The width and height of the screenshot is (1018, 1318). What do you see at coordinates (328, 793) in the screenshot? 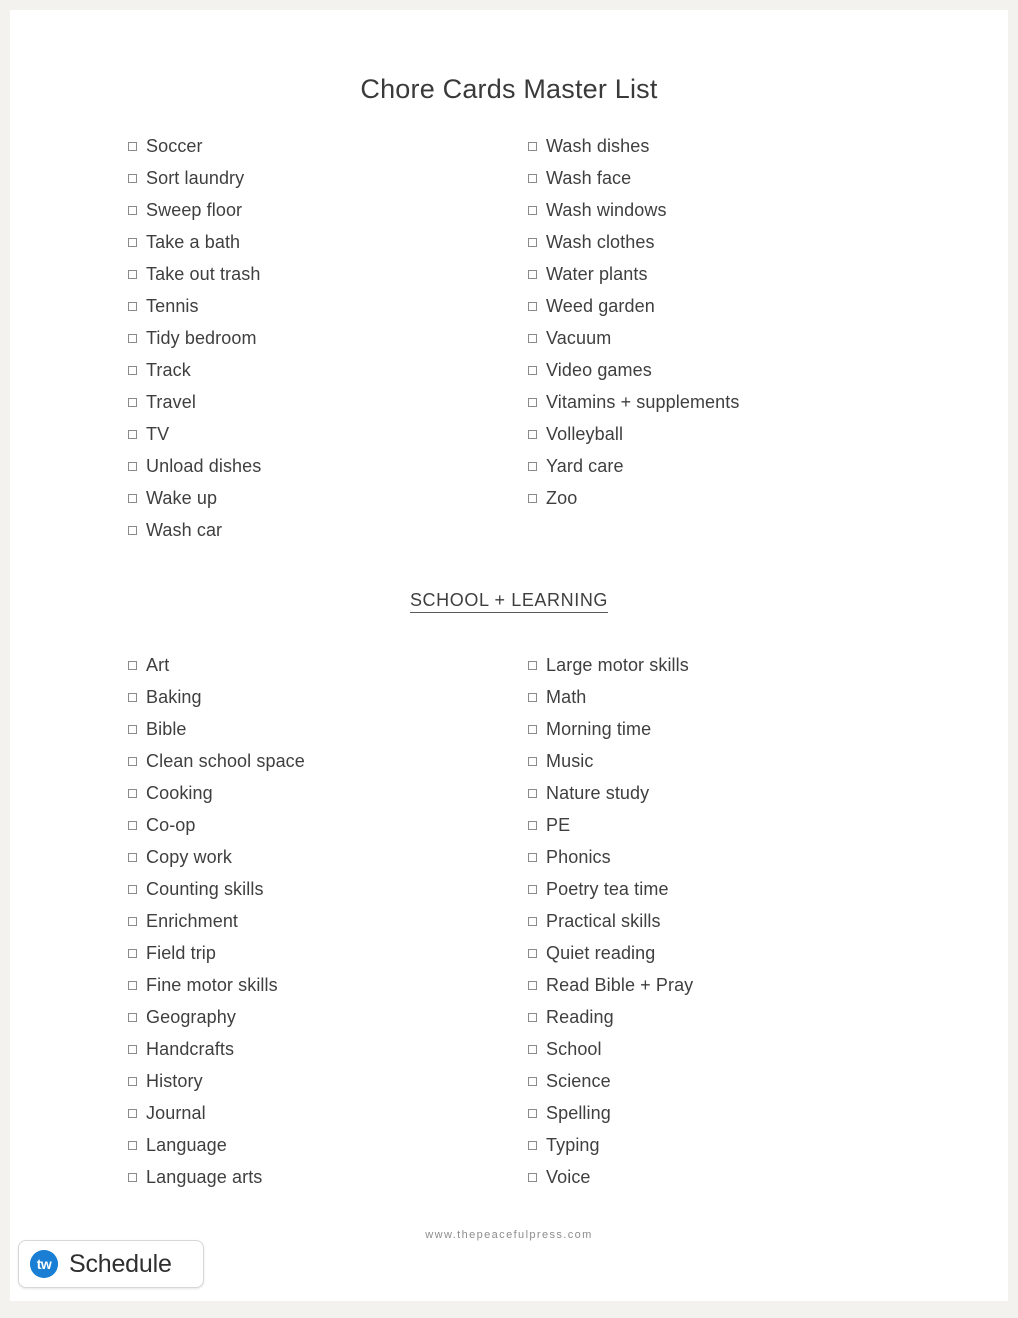
I see `list-item: Cooking` at bounding box center [328, 793].